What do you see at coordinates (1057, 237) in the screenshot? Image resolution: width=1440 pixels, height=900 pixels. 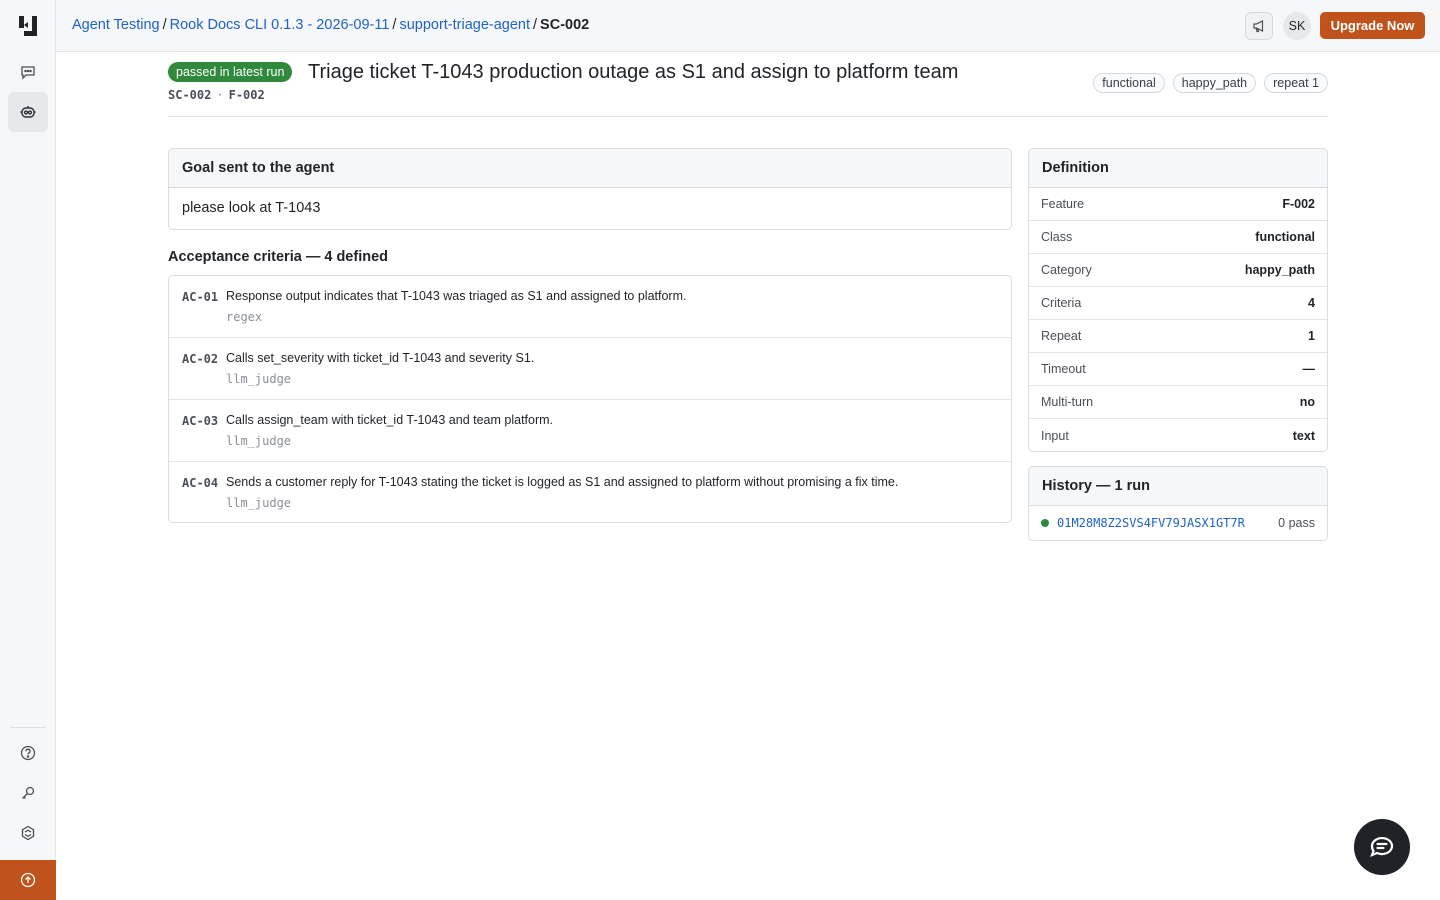 I see `definition-key: Class` at bounding box center [1057, 237].